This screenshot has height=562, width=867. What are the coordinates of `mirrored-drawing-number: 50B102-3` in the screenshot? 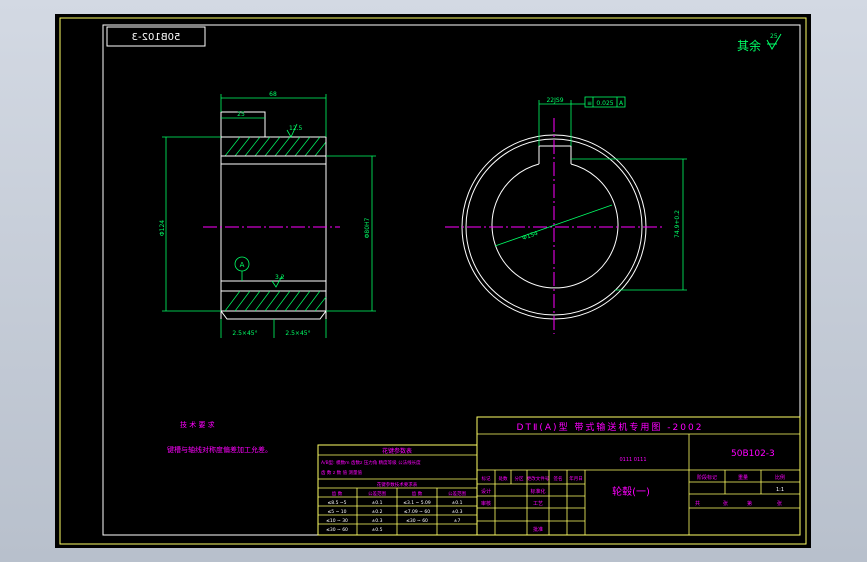 It's located at (156, 37).